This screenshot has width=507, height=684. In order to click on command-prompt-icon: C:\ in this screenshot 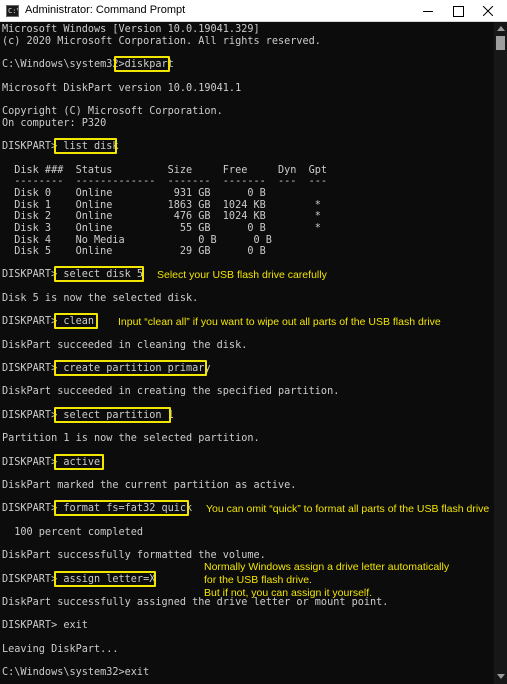, I will do `click(12, 11)`.